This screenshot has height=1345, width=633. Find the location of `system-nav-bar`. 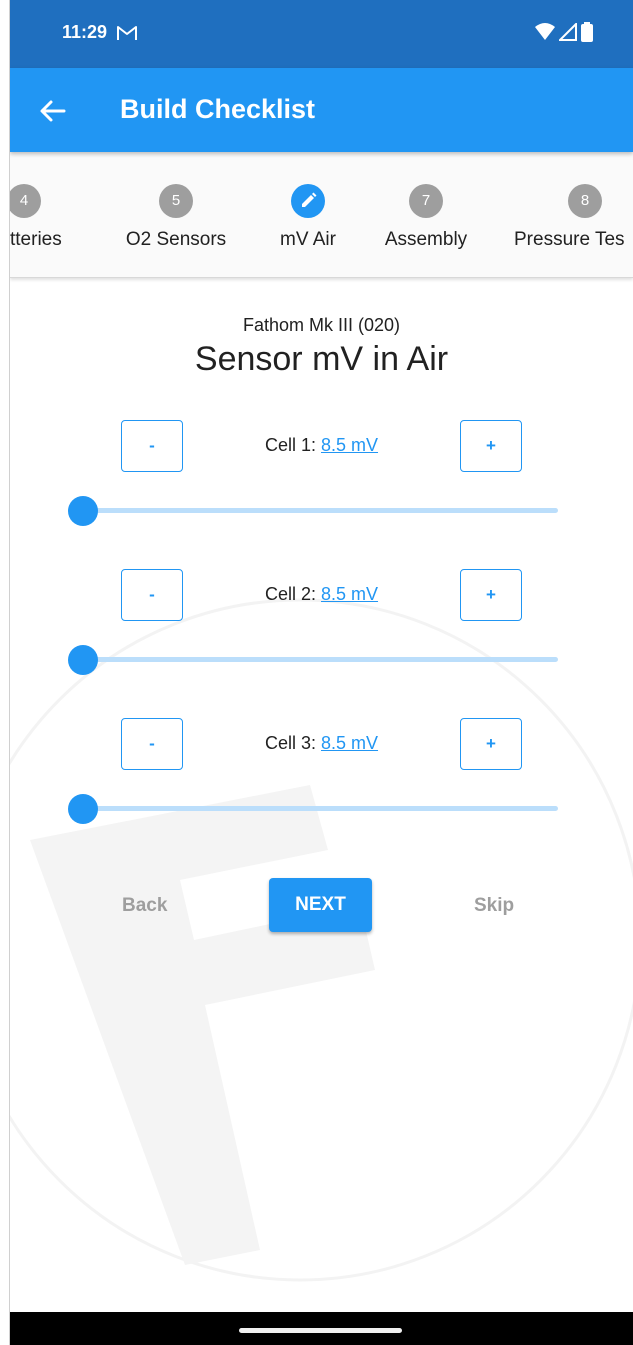

system-nav-bar is located at coordinates (321, 1328).